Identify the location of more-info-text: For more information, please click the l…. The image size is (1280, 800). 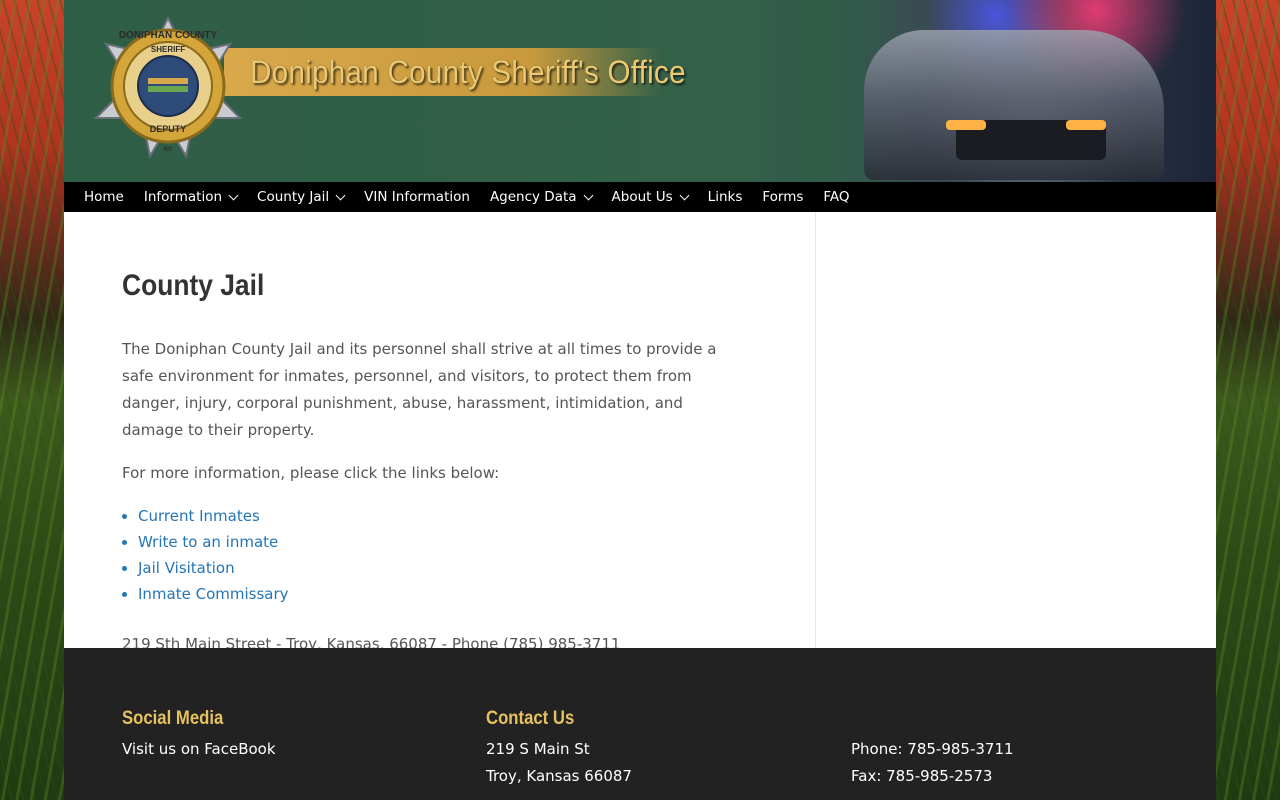
(311, 473).